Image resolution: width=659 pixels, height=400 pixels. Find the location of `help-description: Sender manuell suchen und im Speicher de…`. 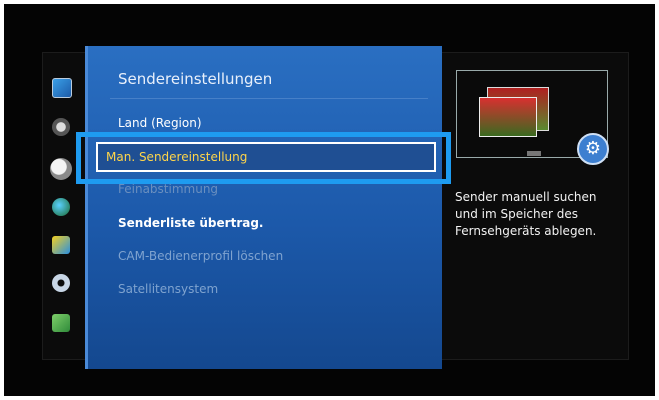

help-description: Sender manuell suchen und im Speicher de… is located at coordinates (535, 214).